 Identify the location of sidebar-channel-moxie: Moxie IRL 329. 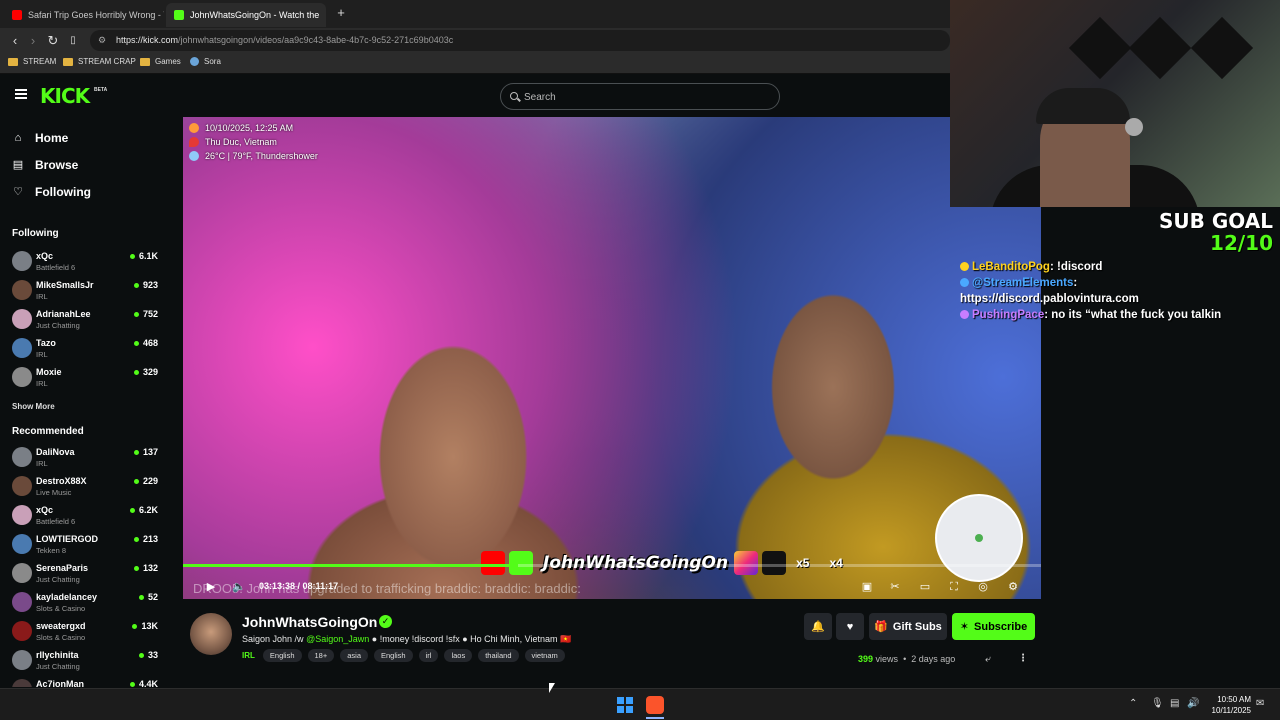
(85, 378).